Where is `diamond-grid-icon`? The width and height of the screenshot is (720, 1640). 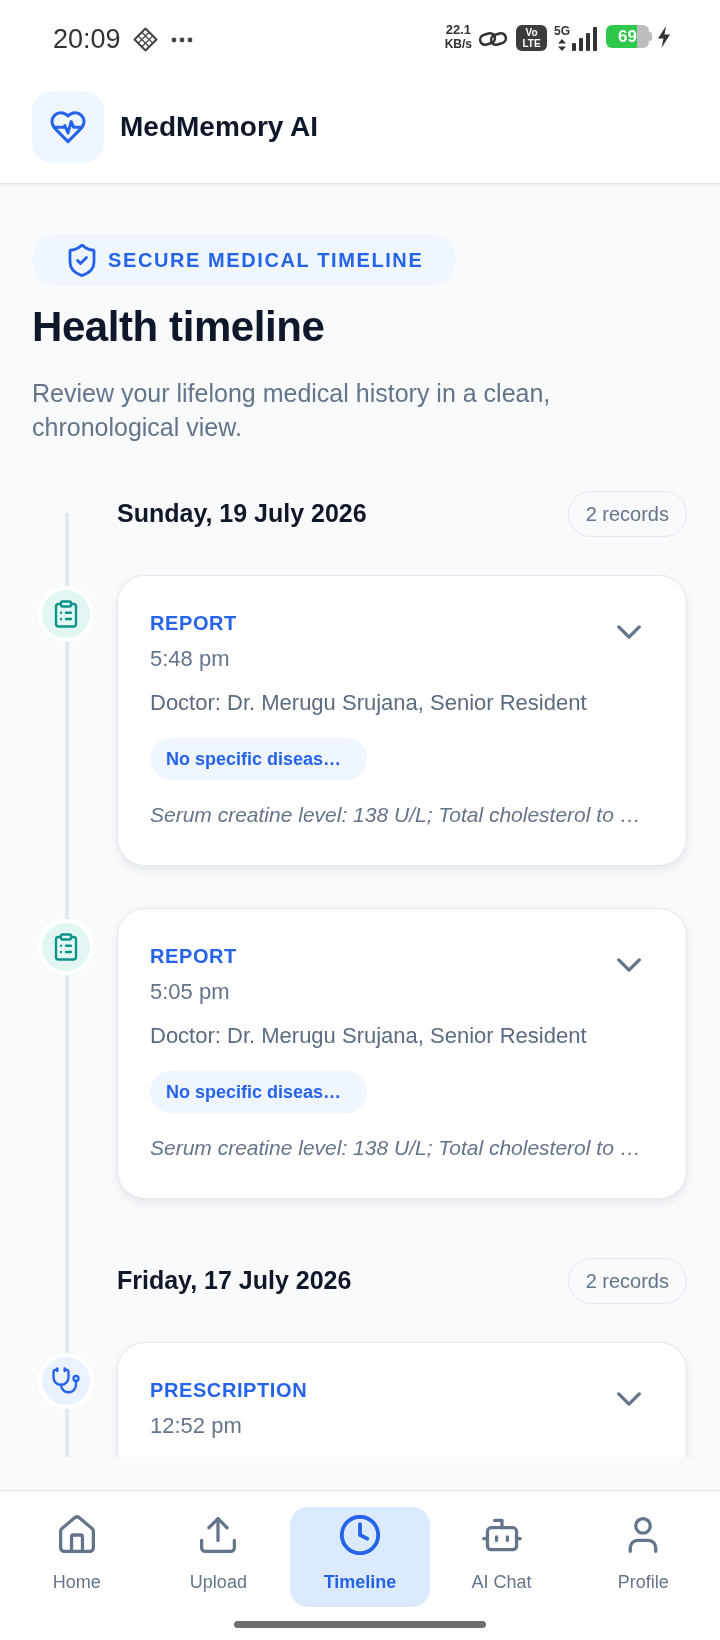 diamond-grid-icon is located at coordinates (145, 39).